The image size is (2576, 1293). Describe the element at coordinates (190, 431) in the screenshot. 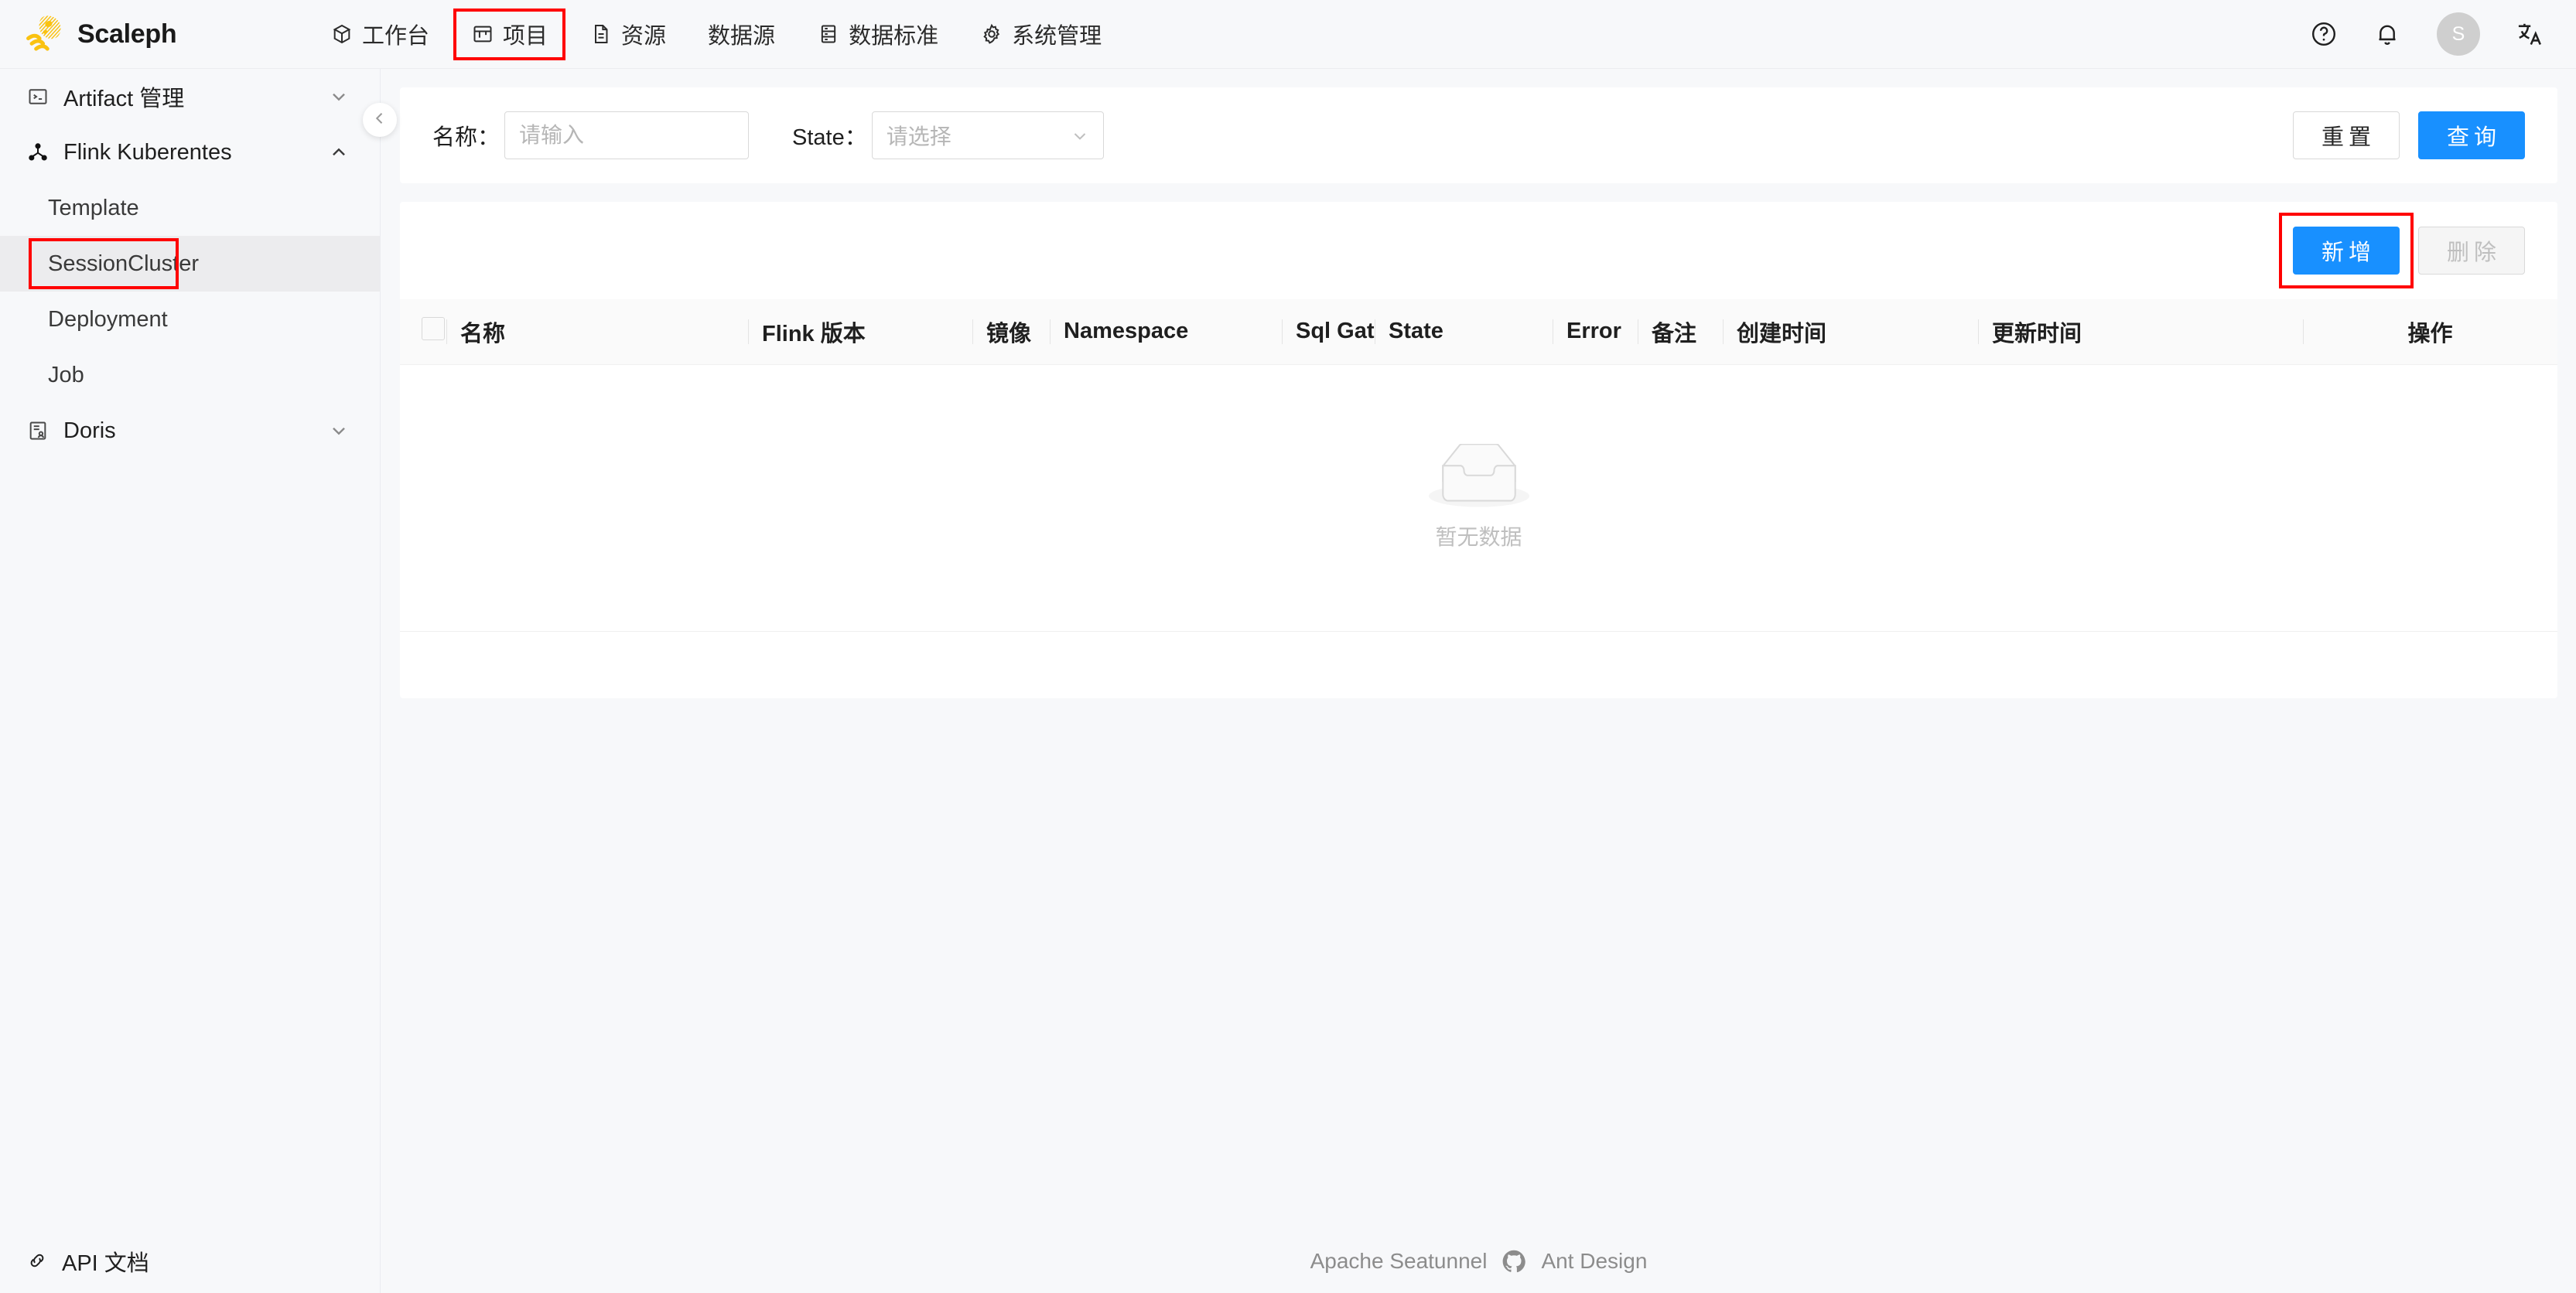

I see `sidebar-group-doris: Doris` at that location.